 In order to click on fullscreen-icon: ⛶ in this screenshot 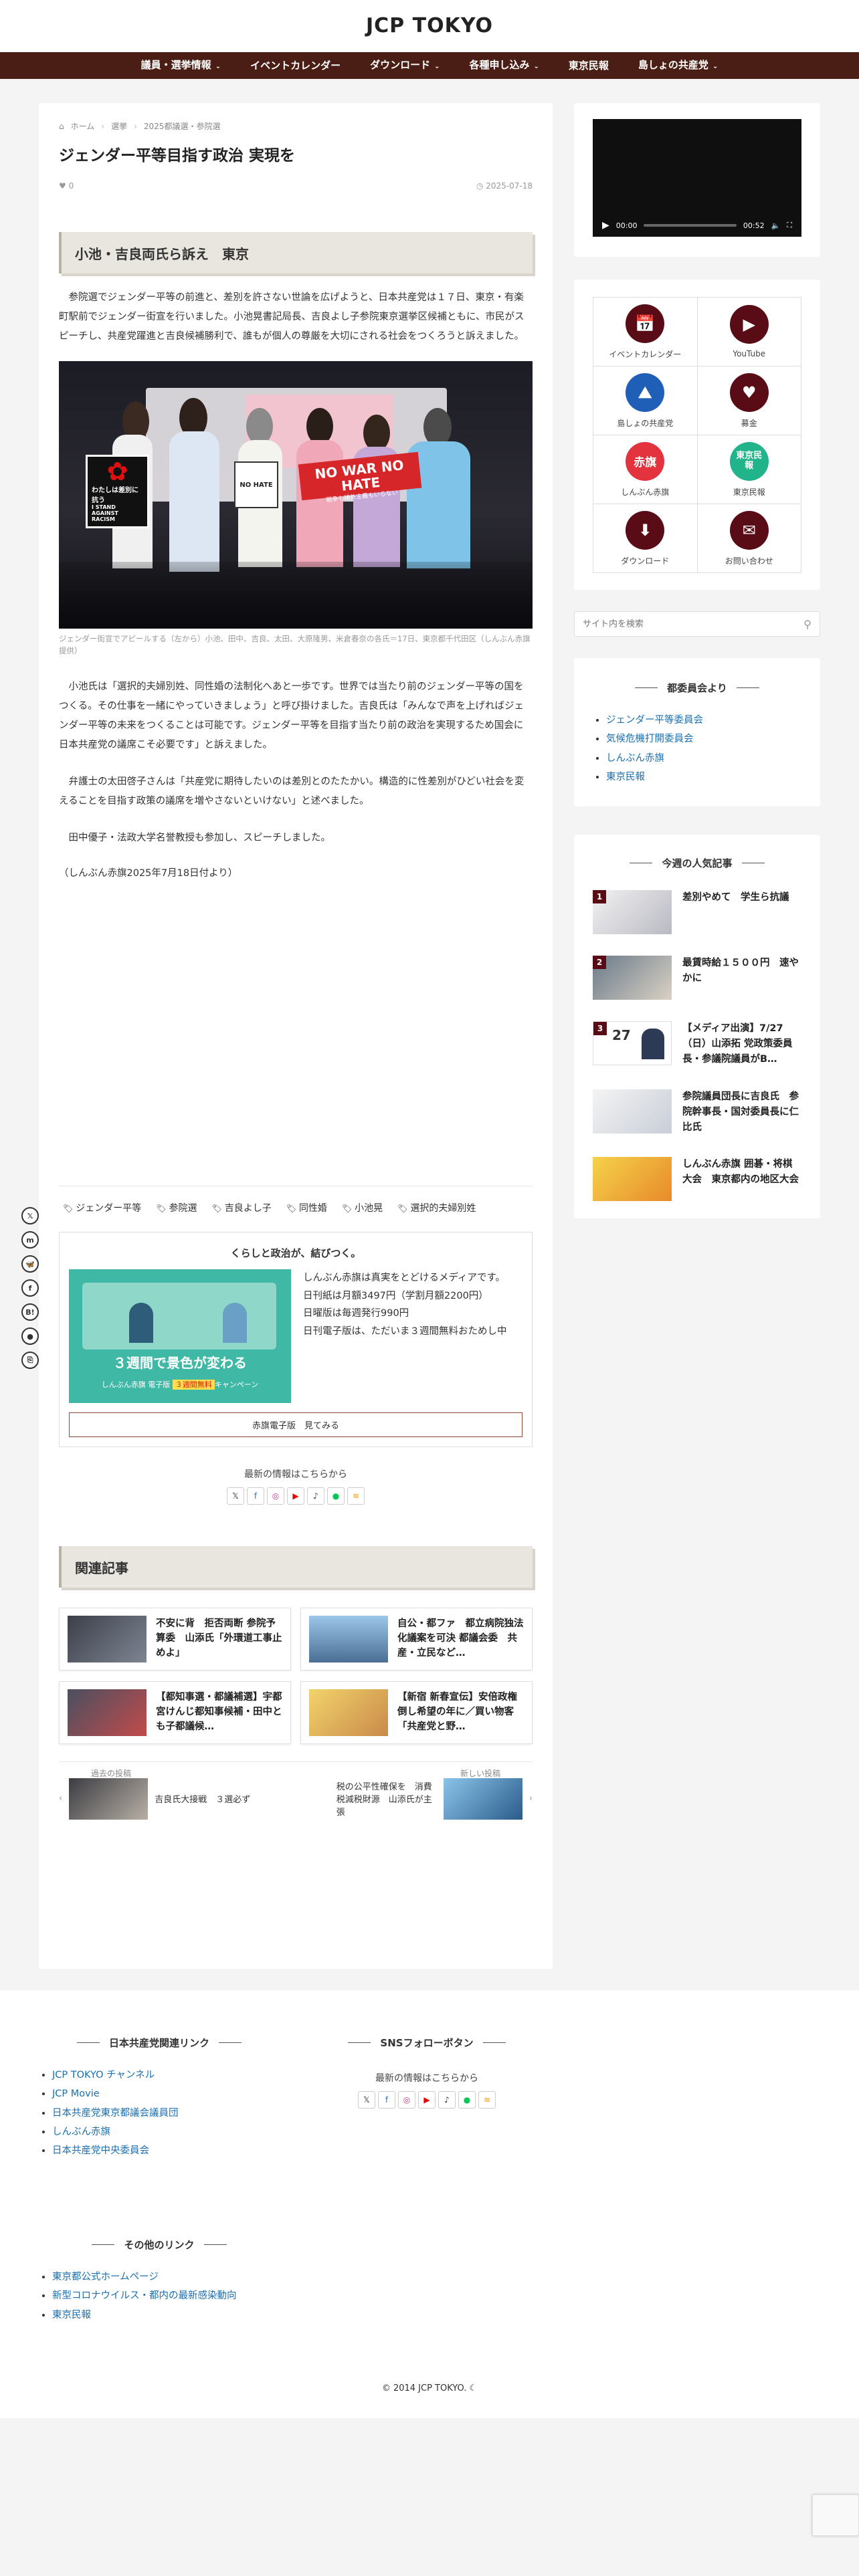, I will do `click(789, 225)`.